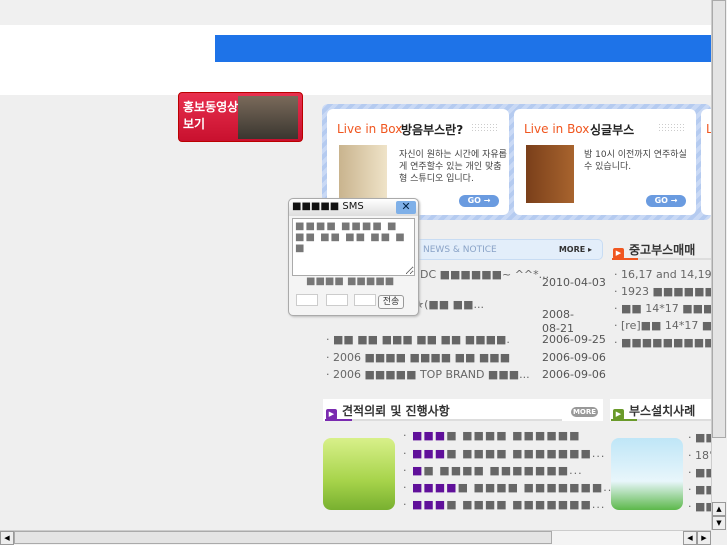 The width and height of the screenshot is (727, 545). I want to click on install-heading: ▶ 부스설치사례, so click(654, 411).